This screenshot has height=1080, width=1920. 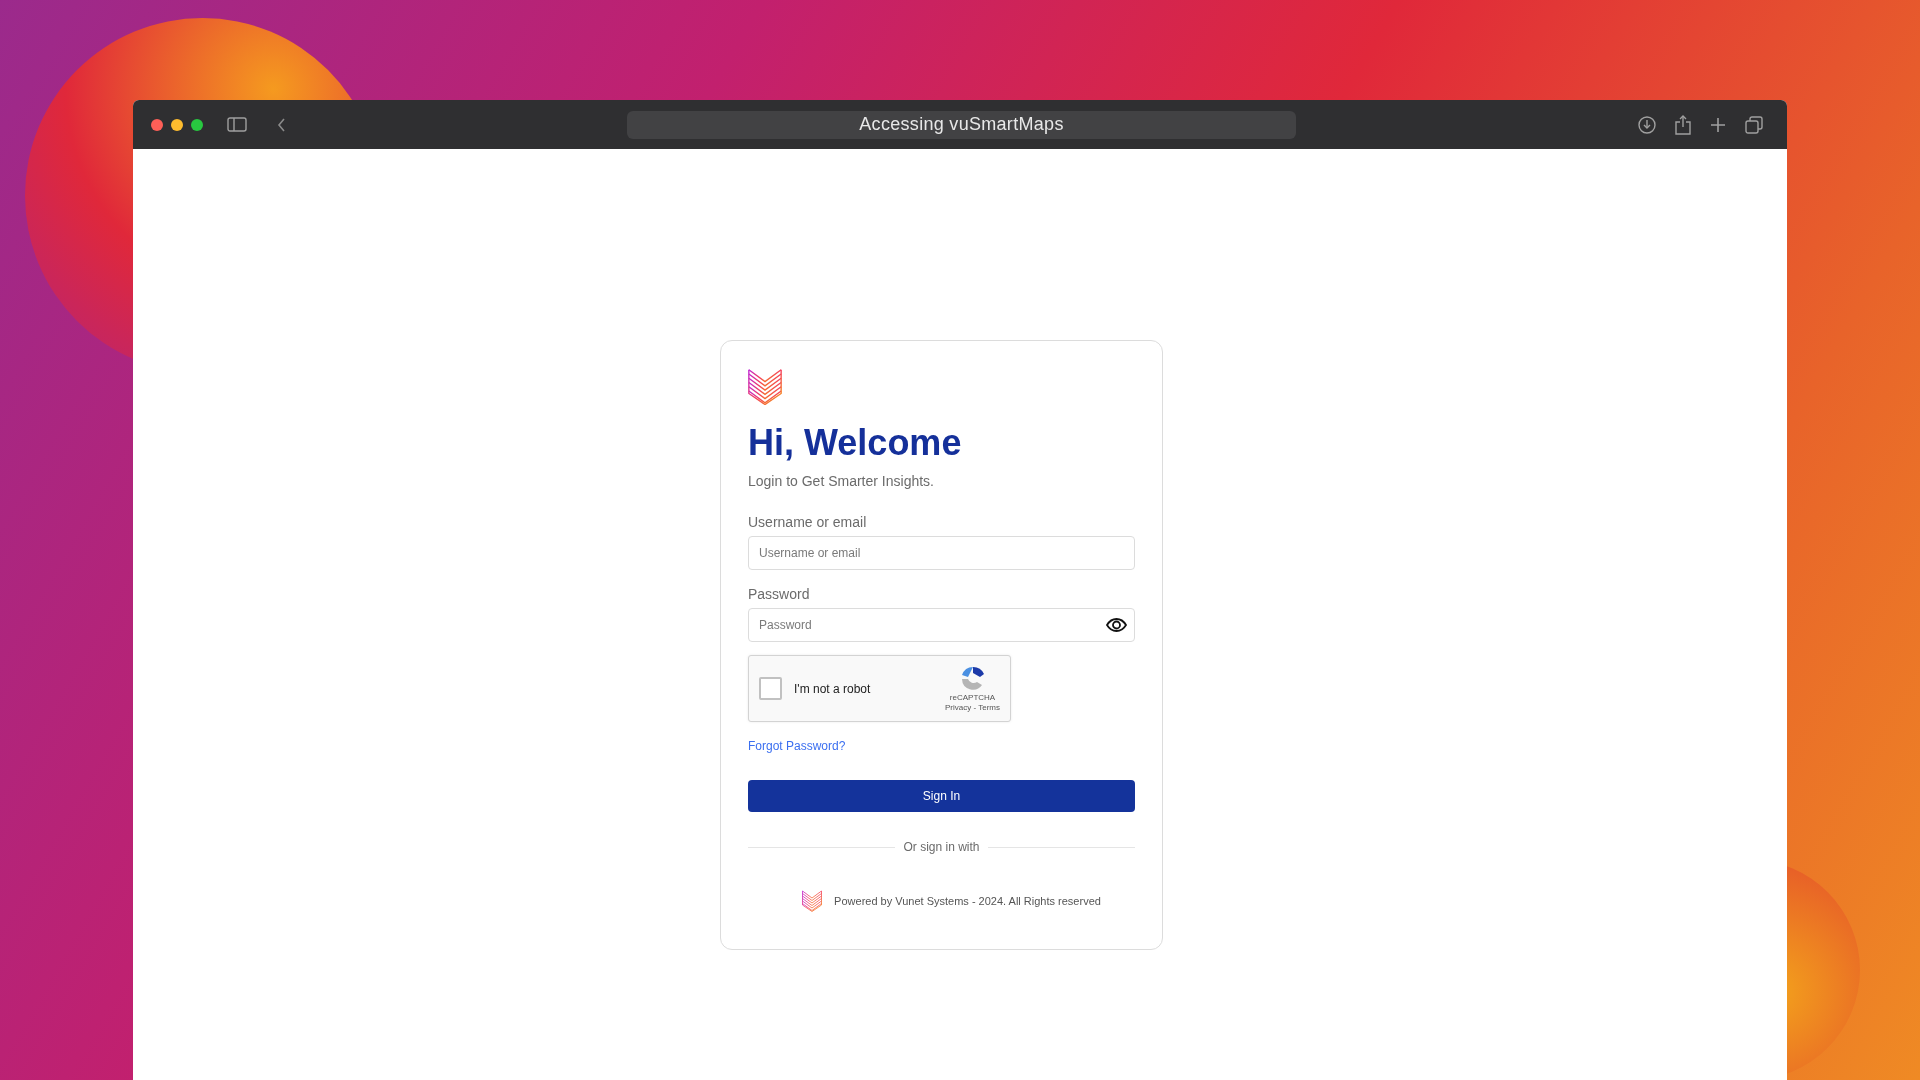 What do you see at coordinates (770, 689) in the screenshot?
I see `captcha-checkbox` at bounding box center [770, 689].